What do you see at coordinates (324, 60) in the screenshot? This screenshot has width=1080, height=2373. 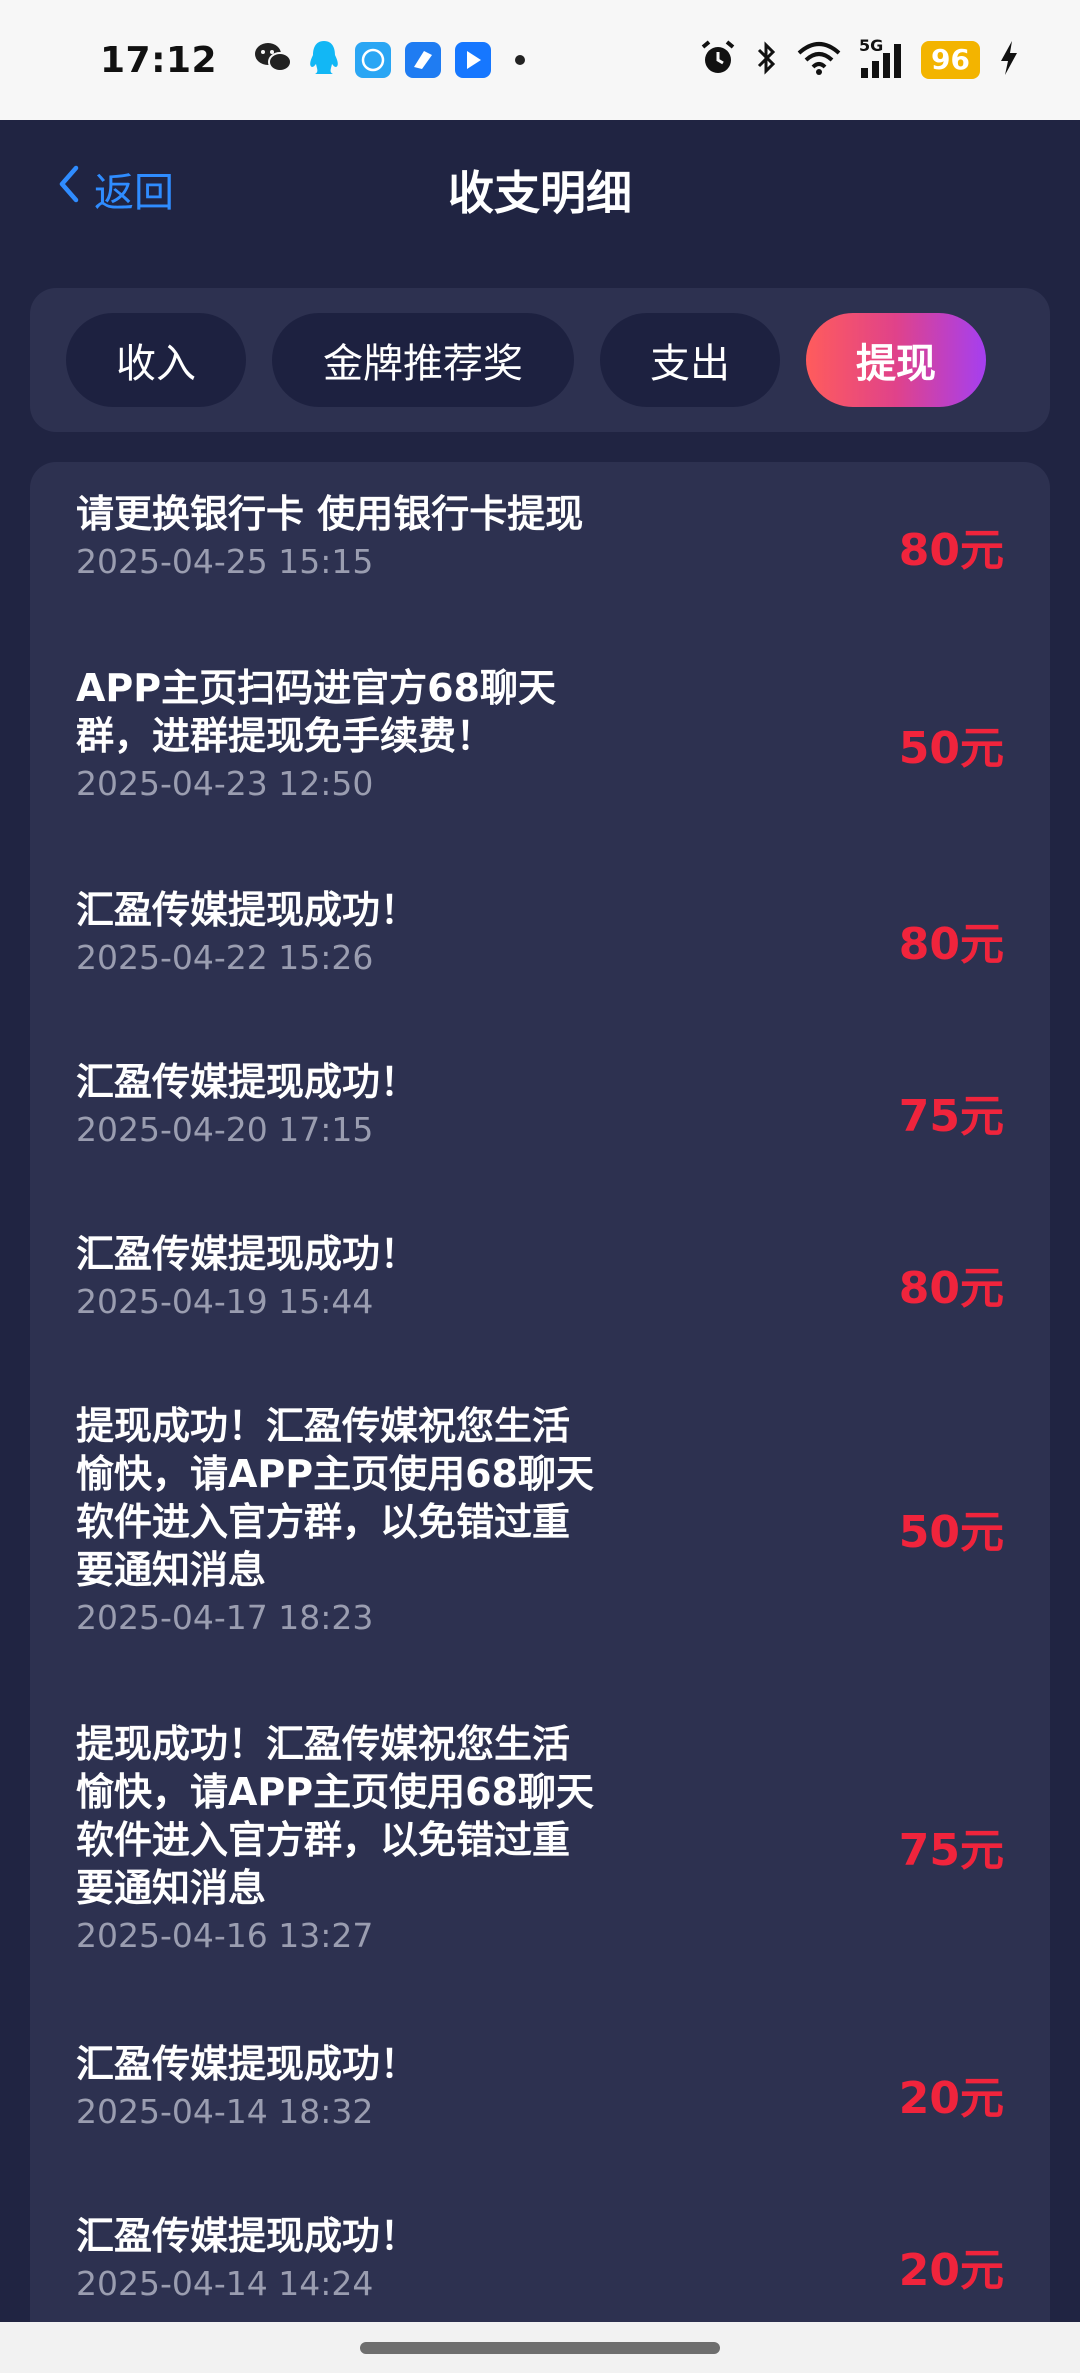 I see `qq-icon` at bounding box center [324, 60].